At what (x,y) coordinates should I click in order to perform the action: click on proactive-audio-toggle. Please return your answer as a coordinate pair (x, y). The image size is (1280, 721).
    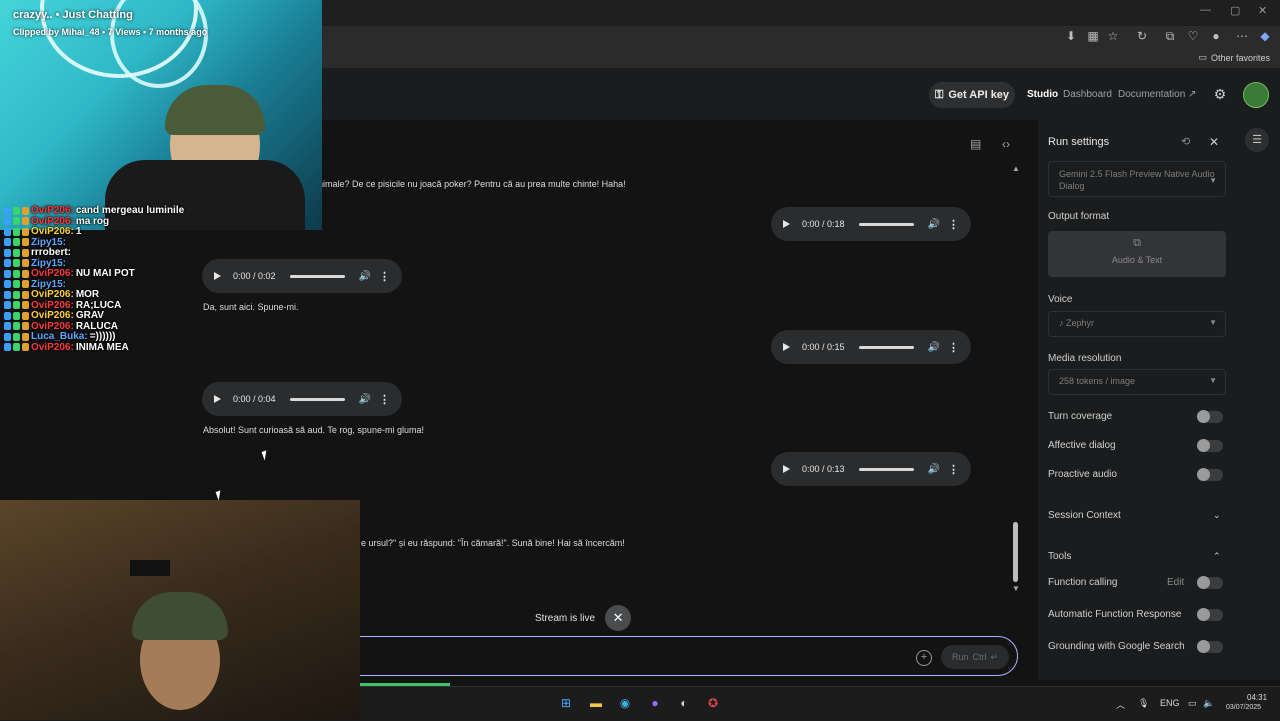
    Looking at the image, I should click on (1210, 474).